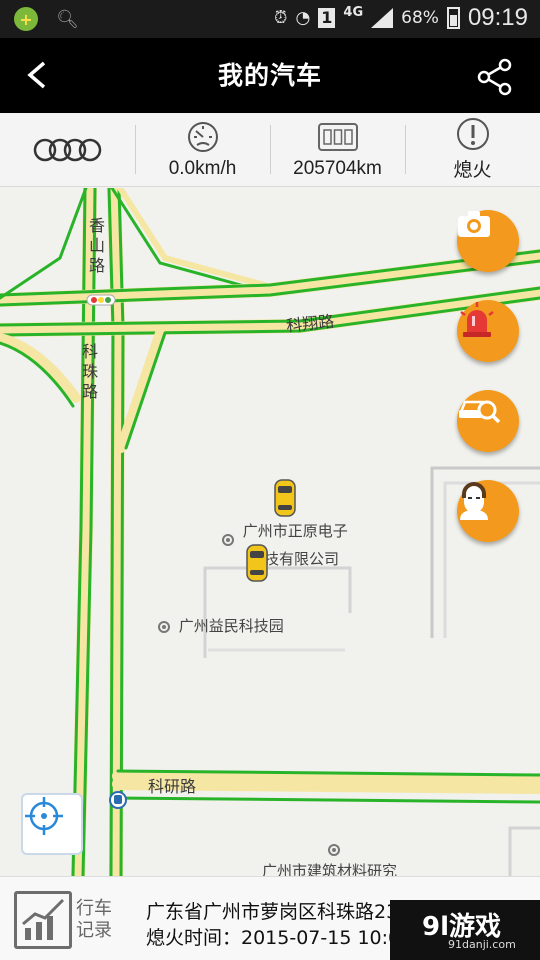 Image resolution: width=540 pixels, height=960 pixels. I want to click on share-icon, so click(494, 77).